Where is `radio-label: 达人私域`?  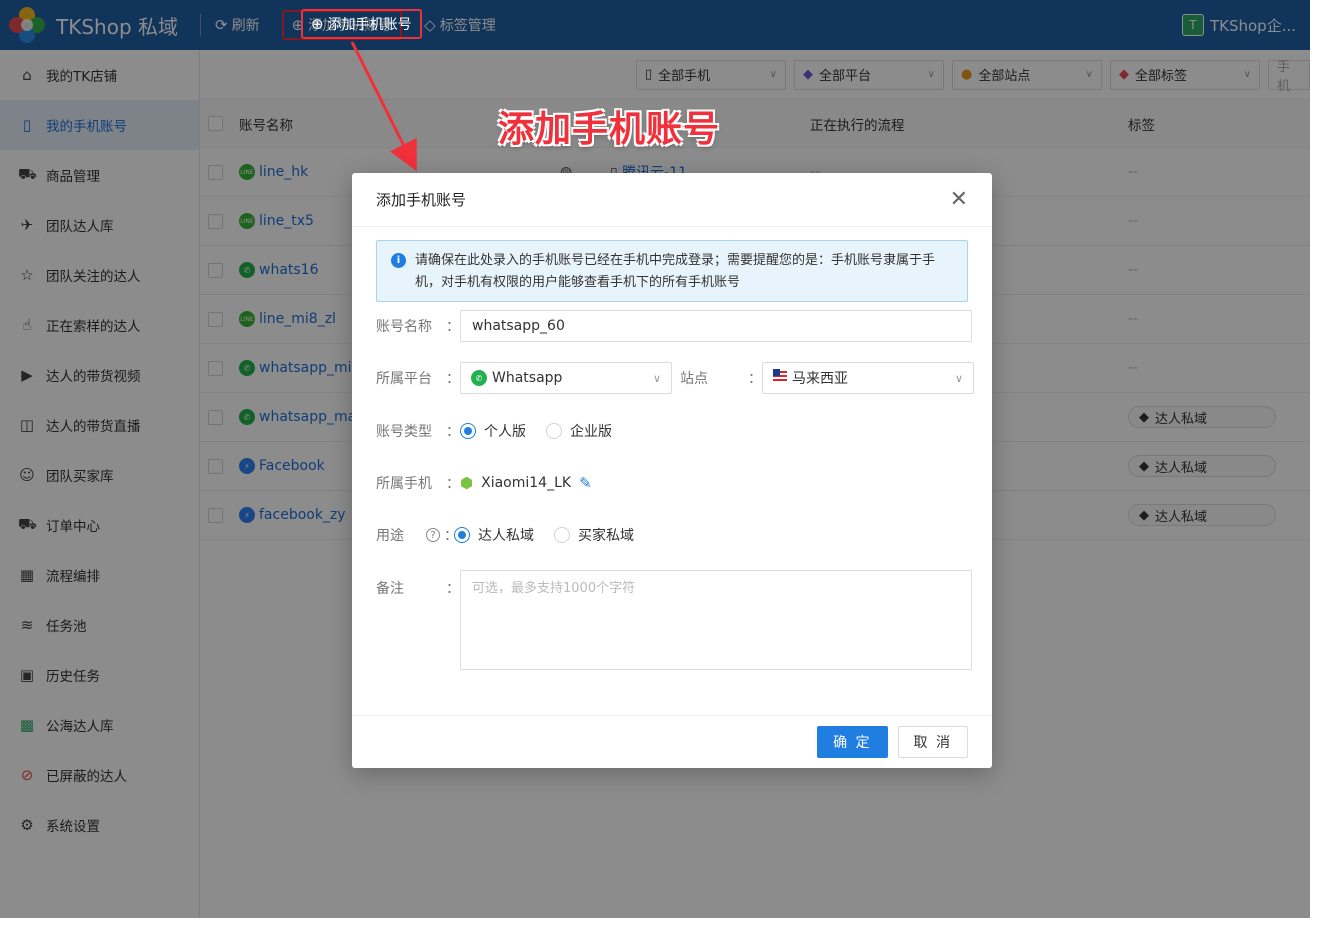 radio-label: 达人私域 is located at coordinates (506, 536).